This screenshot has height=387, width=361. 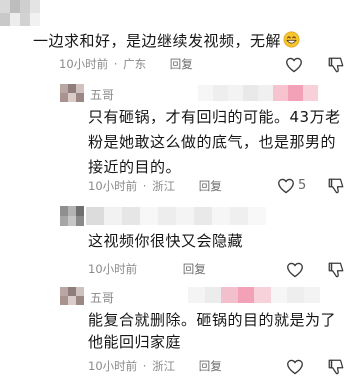 What do you see at coordinates (302, 185) in the screenshot?
I see `like-count: 5` at bounding box center [302, 185].